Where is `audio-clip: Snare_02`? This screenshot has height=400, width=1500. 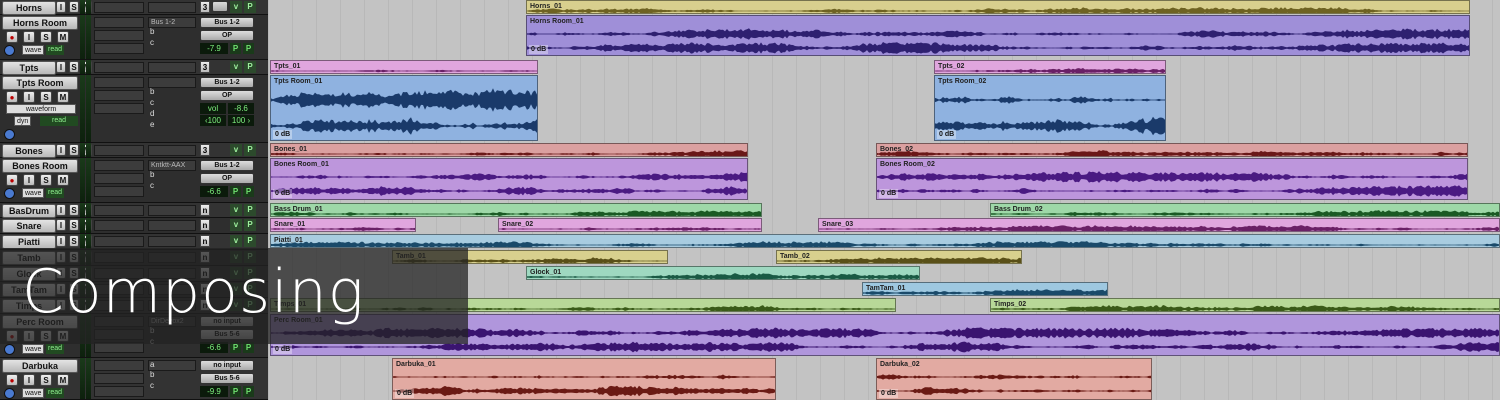 audio-clip: Snare_02 is located at coordinates (630, 225).